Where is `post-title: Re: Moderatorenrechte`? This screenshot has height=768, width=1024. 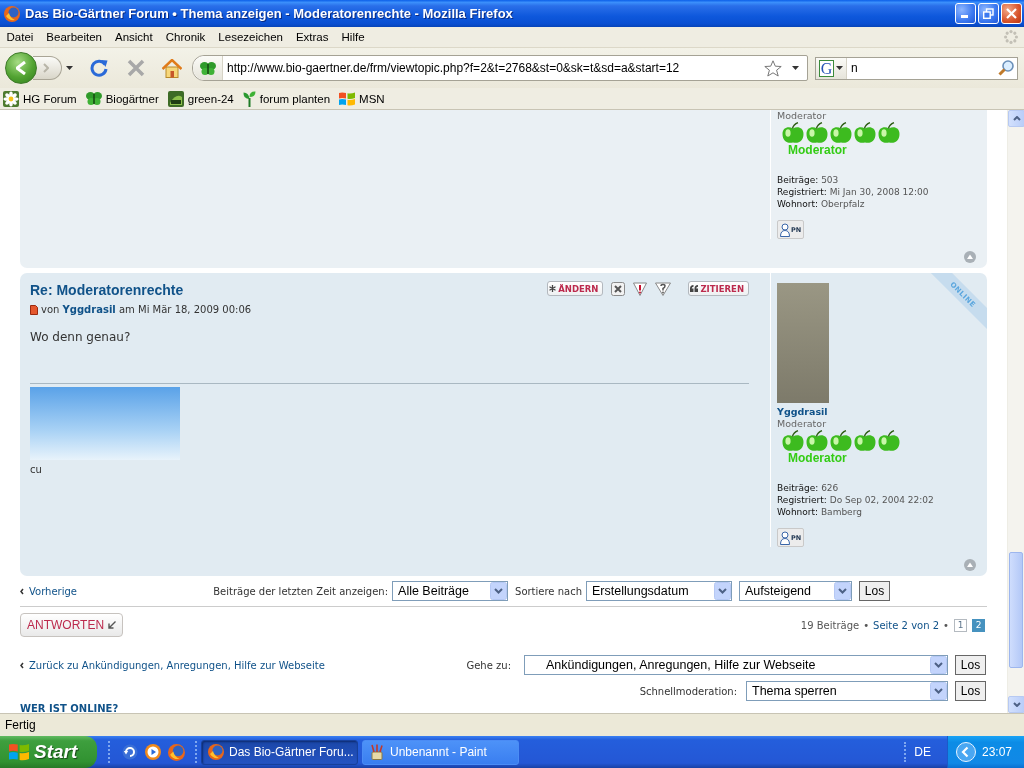 post-title: Re: Moderatorenrechte is located at coordinates (107, 290).